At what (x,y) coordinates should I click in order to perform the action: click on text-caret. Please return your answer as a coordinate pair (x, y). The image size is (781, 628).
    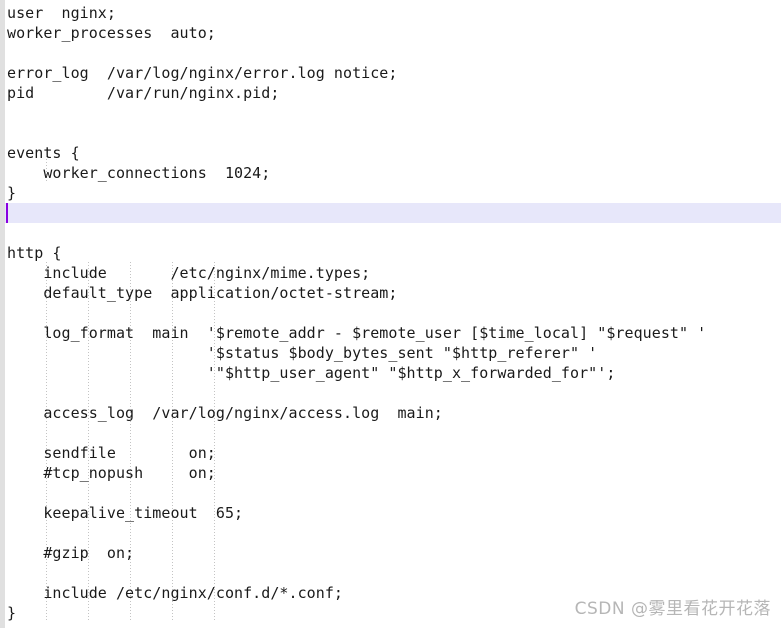
    Looking at the image, I should click on (7, 213).